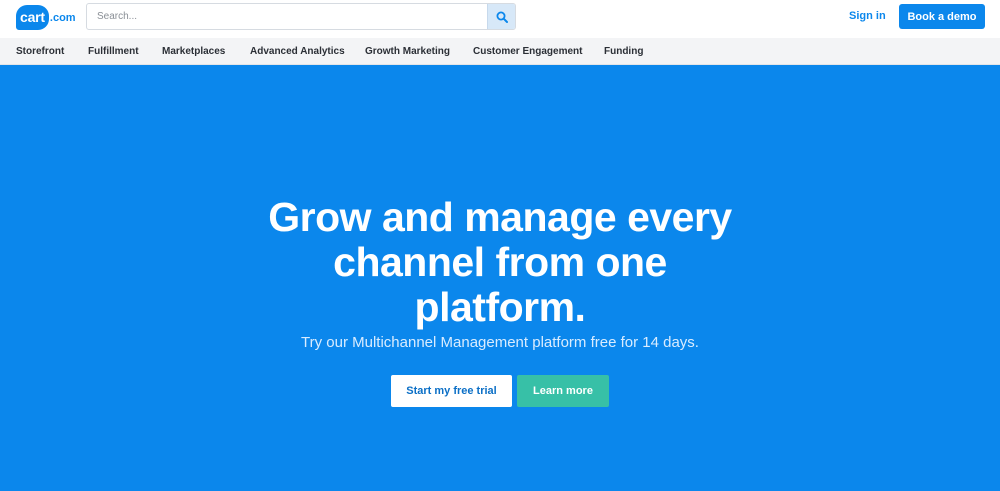  What do you see at coordinates (407, 51) in the screenshot?
I see `nav-item-growth-marketing: Growth Marketing` at bounding box center [407, 51].